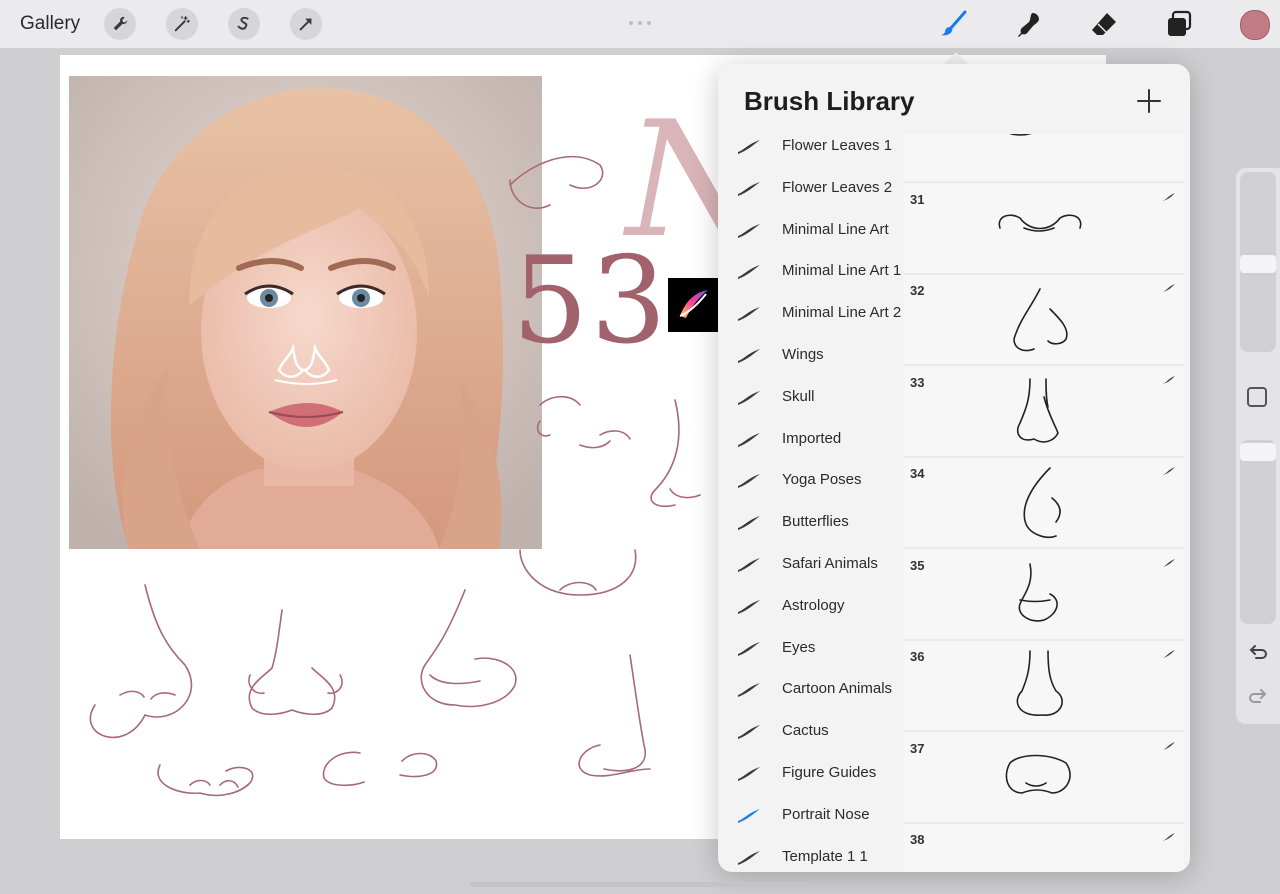  Describe the element at coordinates (917, 199) in the screenshot. I see `brush-number: 31` at that location.